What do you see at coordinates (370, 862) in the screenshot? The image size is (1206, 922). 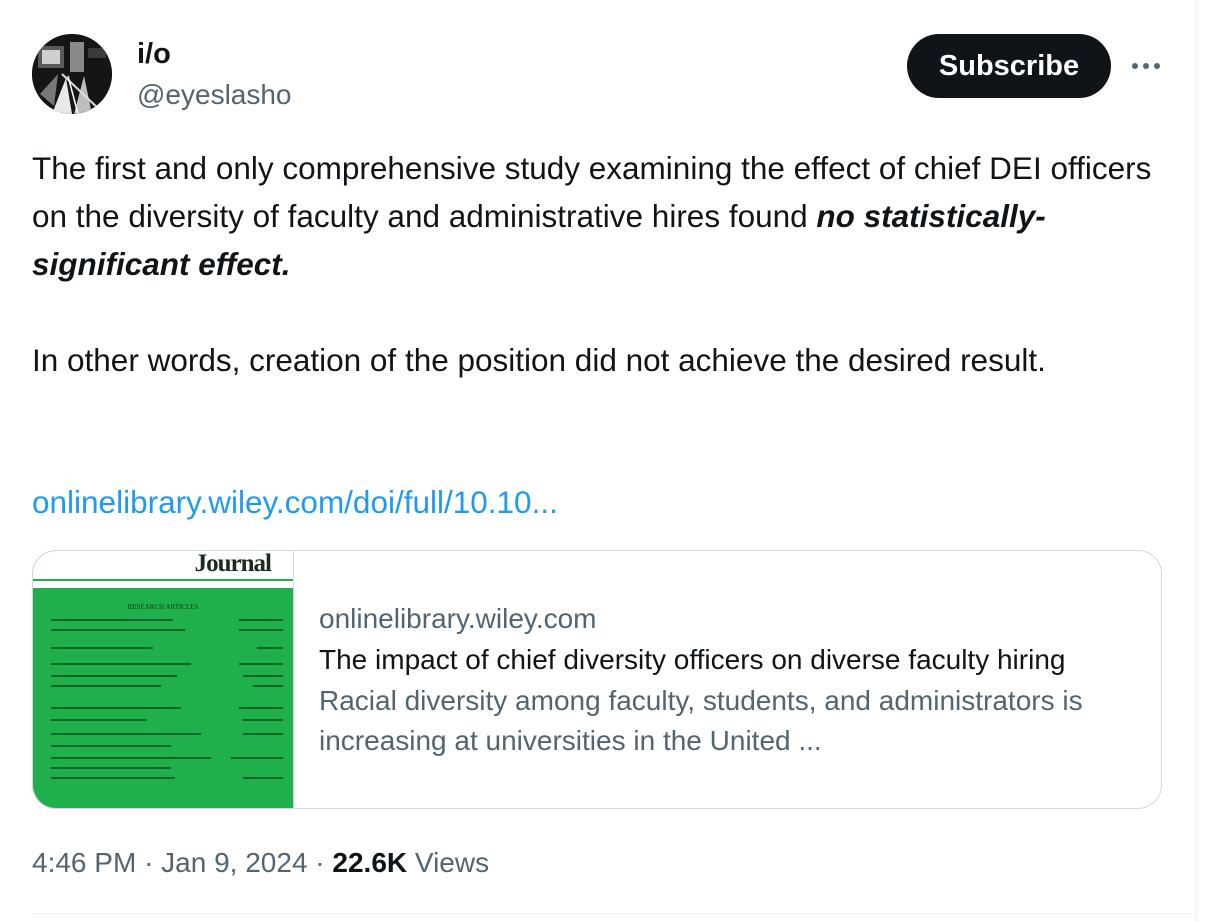 I see `views-count: 22.6K` at bounding box center [370, 862].